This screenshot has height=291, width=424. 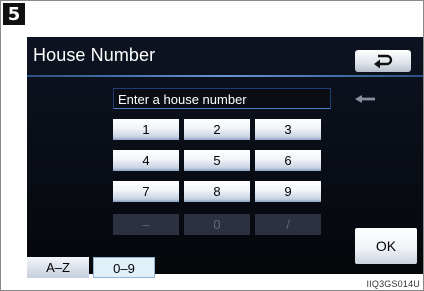 I want to click on backspace-arrow-icon, so click(x=365, y=98).